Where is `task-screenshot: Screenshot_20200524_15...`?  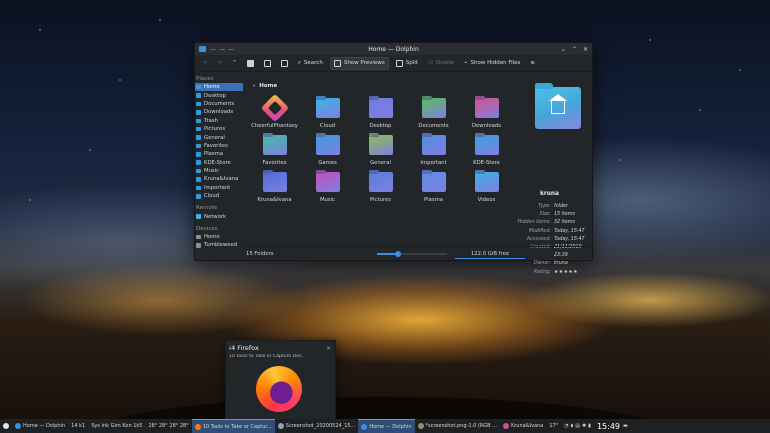
task-screenshot: Screenshot_20200524_15... is located at coordinates (317, 426).